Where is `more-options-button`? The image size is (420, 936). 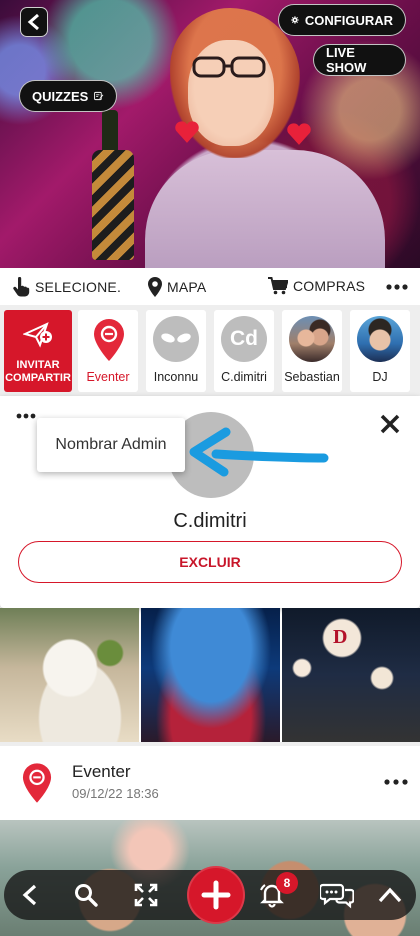
more-options-button is located at coordinates (397, 287).